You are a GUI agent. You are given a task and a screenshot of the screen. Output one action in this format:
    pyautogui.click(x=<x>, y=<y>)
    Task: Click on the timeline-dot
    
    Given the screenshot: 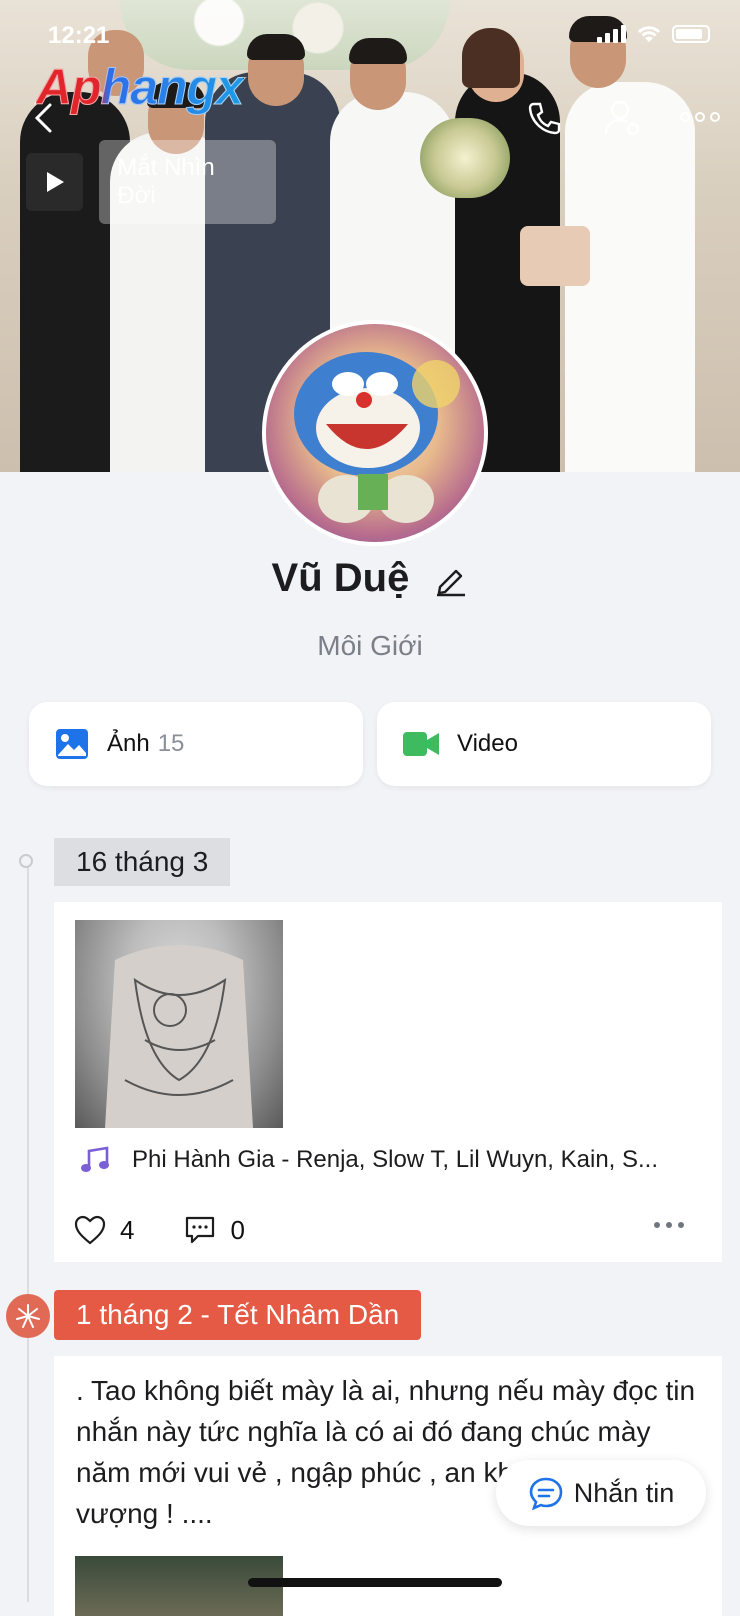 What is the action you would take?
    pyautogui.click(x=26, y=861)
    